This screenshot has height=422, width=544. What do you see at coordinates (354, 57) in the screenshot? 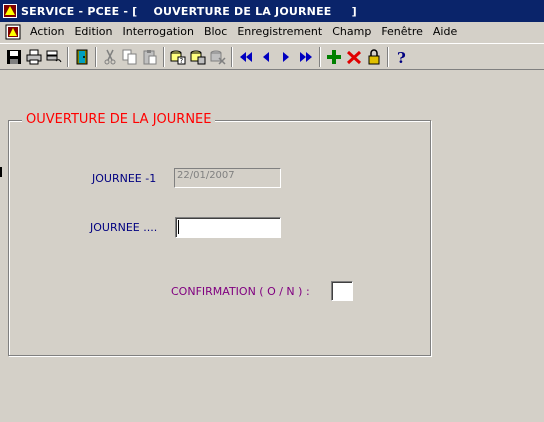
I see `delete-record-icon` at bounding box center [354, 57].